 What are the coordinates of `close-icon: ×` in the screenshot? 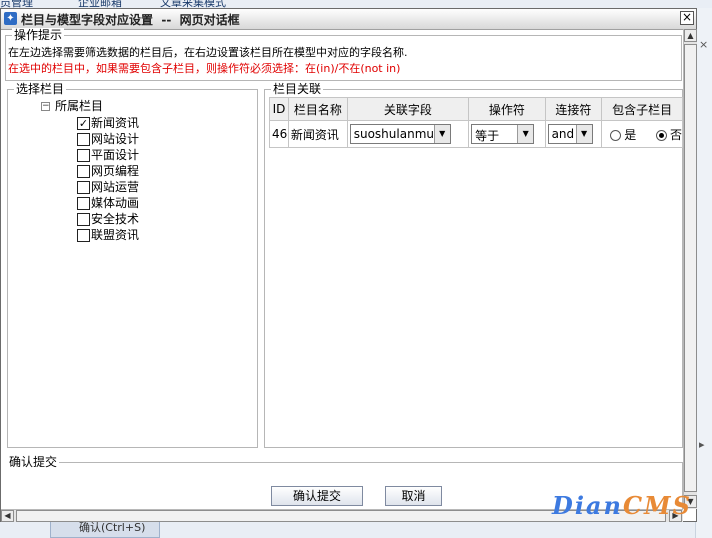 It's located at (687, 17).